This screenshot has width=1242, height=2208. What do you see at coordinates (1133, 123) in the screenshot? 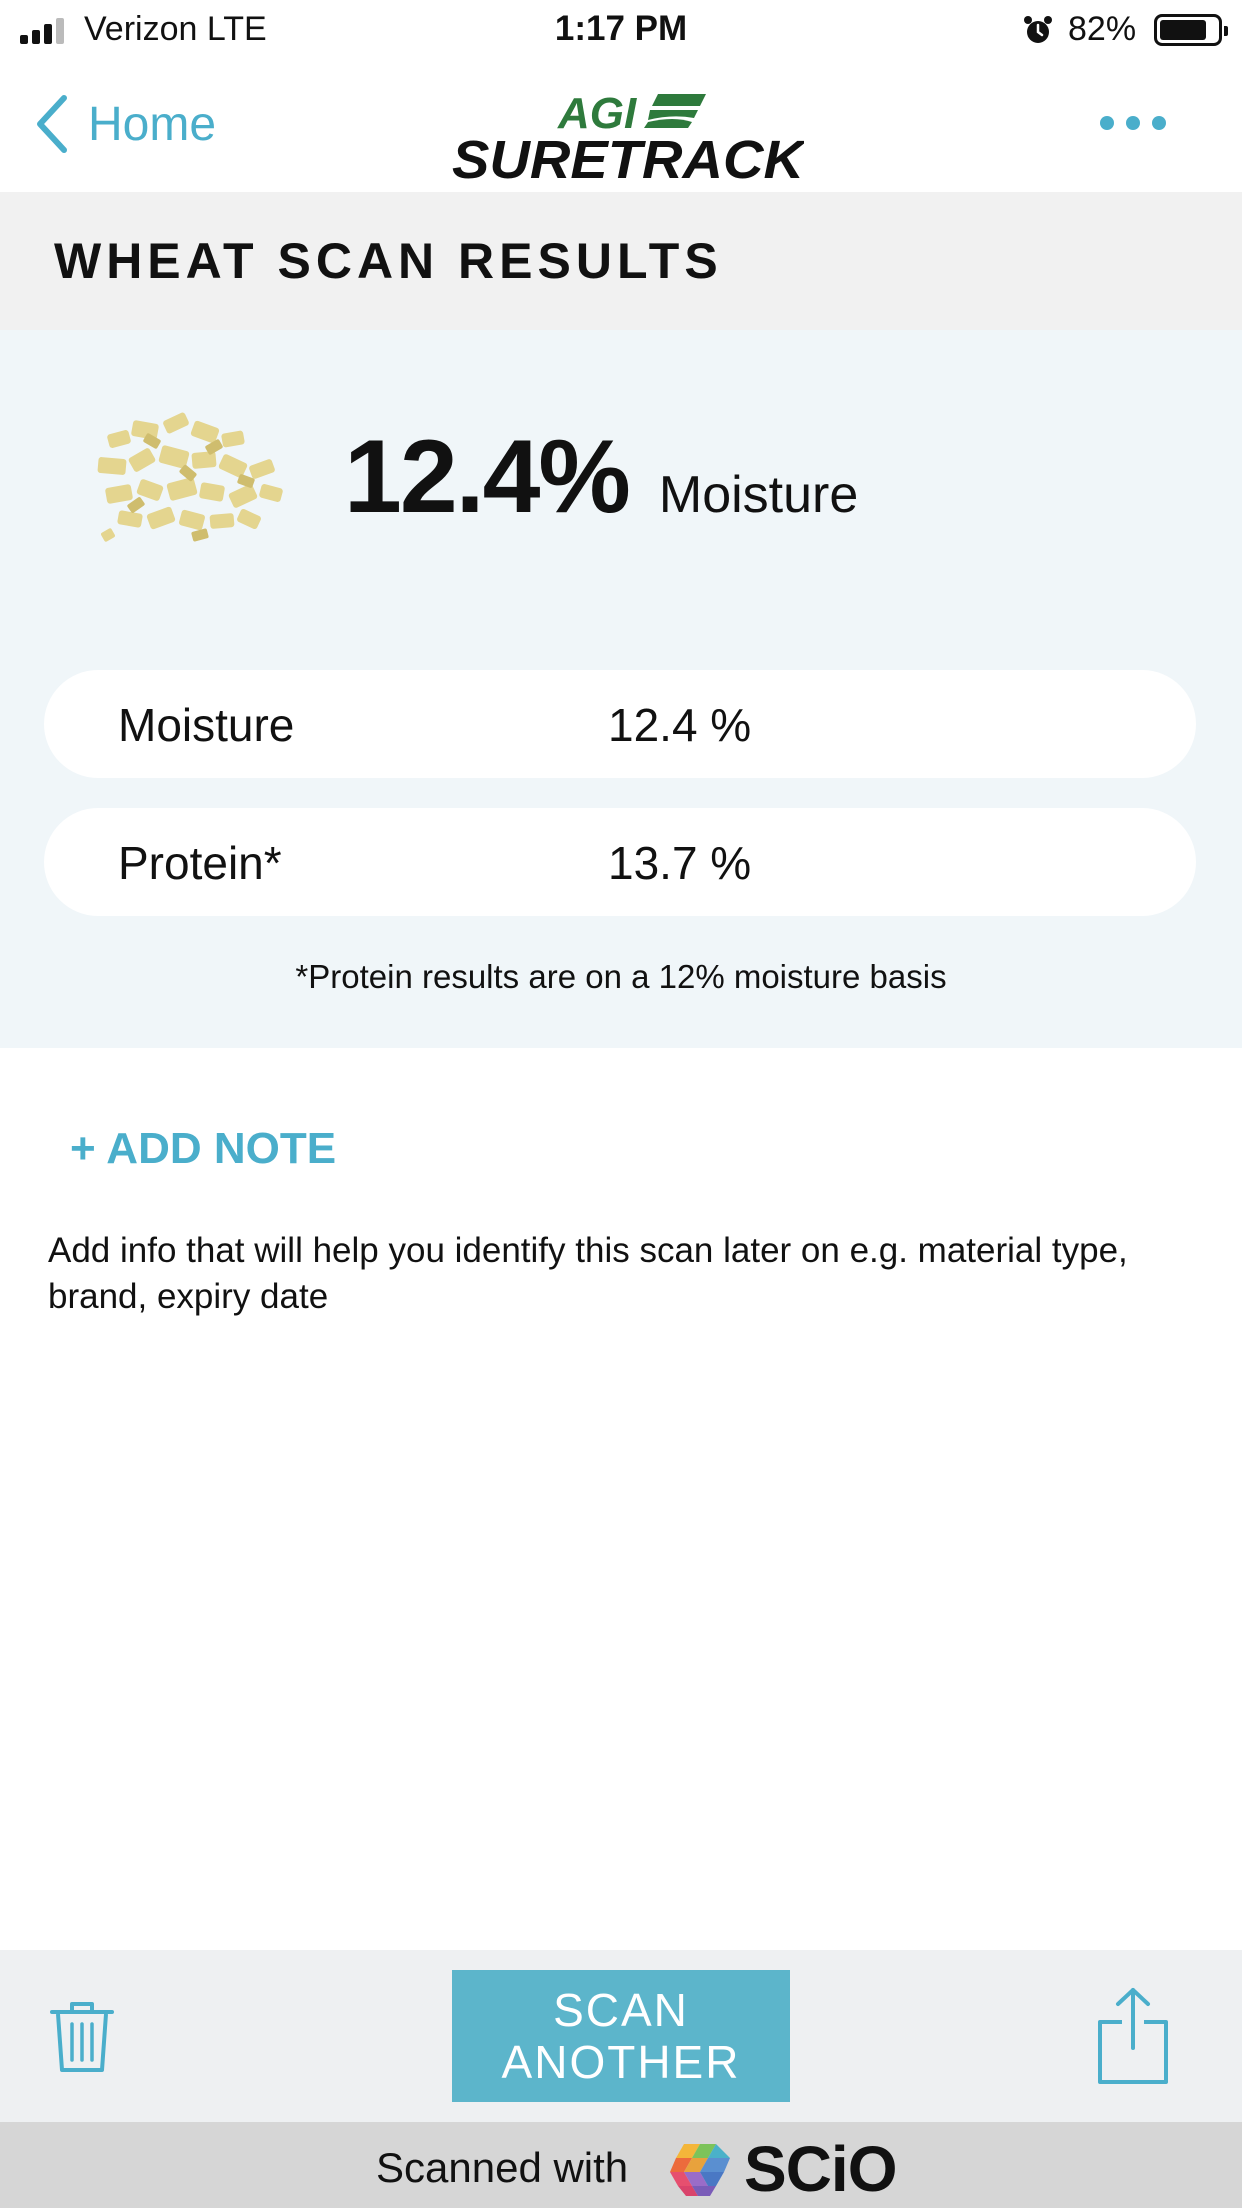
I see `more-options-button` at bounding box center [1133, 123].